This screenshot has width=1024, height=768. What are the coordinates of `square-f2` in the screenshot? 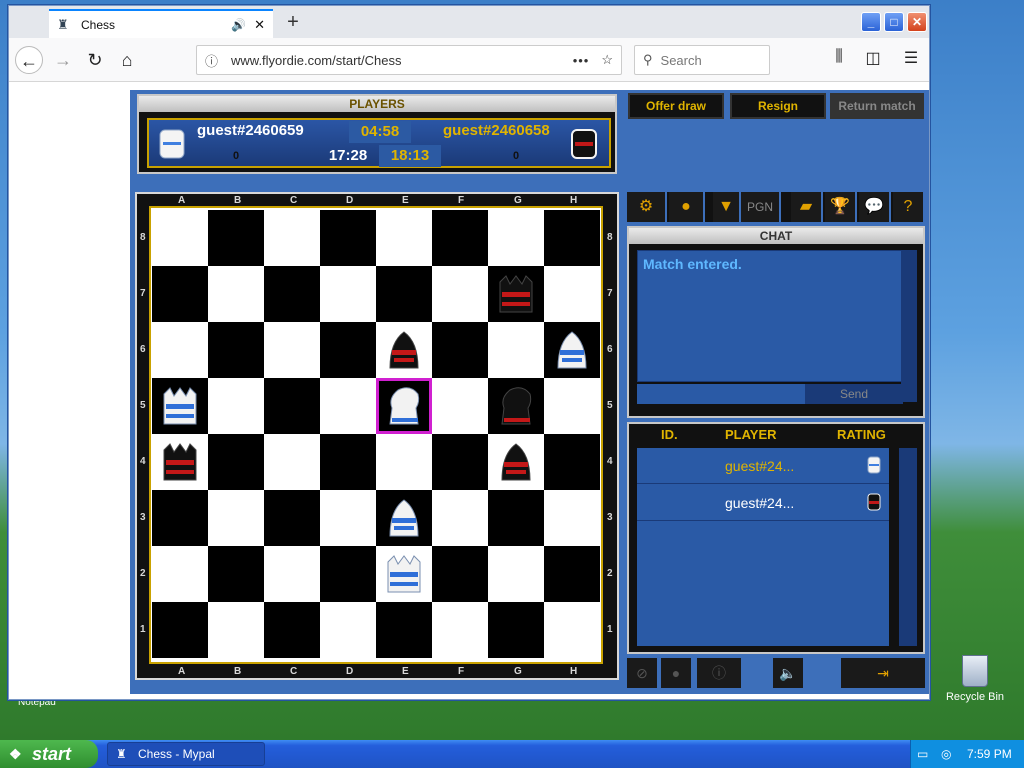 It's located at (460, 574).